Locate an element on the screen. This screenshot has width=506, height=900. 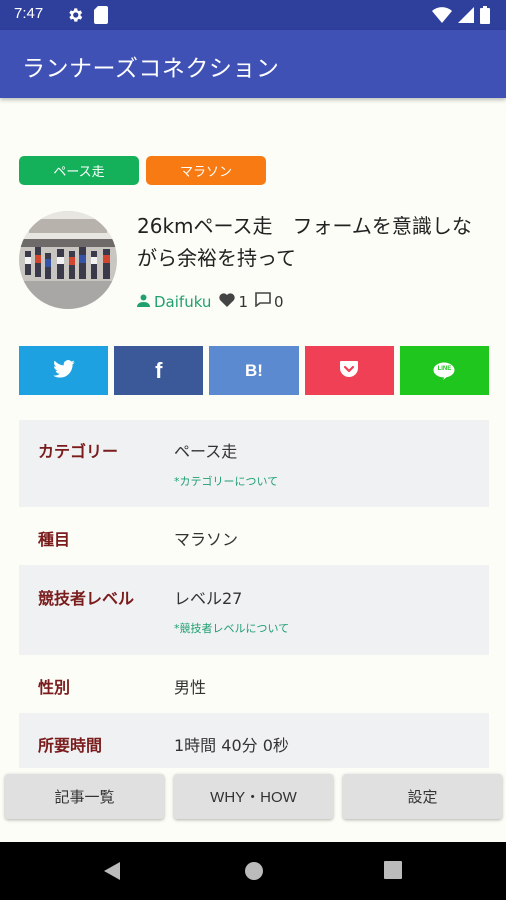
detail-label: 種目 is located at coordinates (54, 539).